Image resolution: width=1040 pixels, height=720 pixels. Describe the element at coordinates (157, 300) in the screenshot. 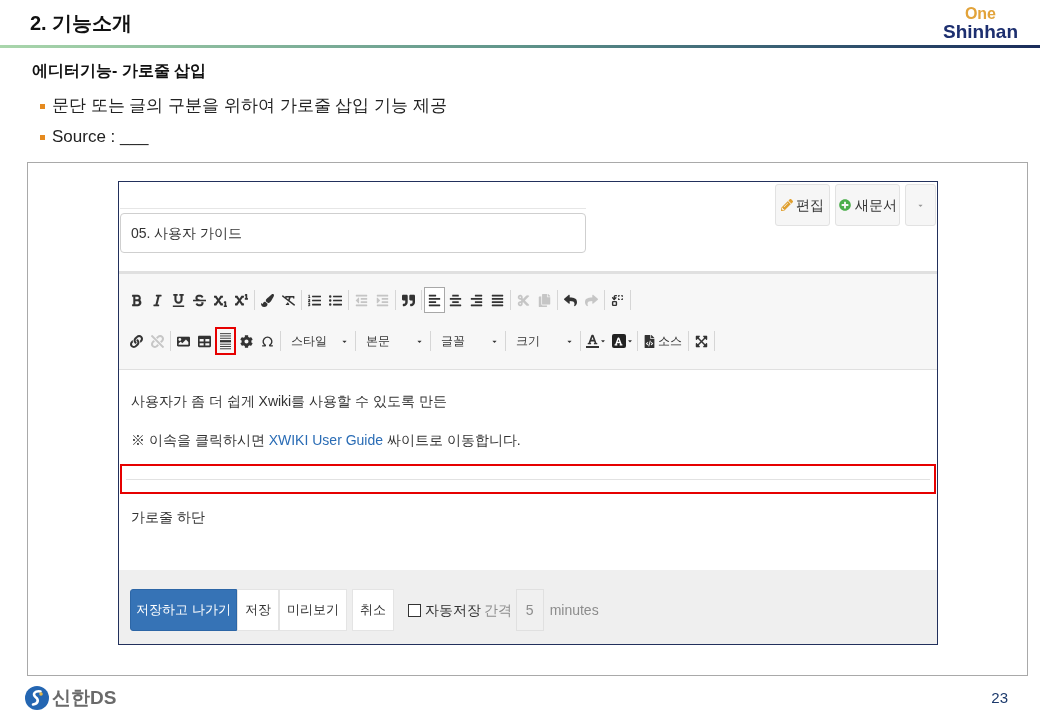

I see `italic-icon` at that location.